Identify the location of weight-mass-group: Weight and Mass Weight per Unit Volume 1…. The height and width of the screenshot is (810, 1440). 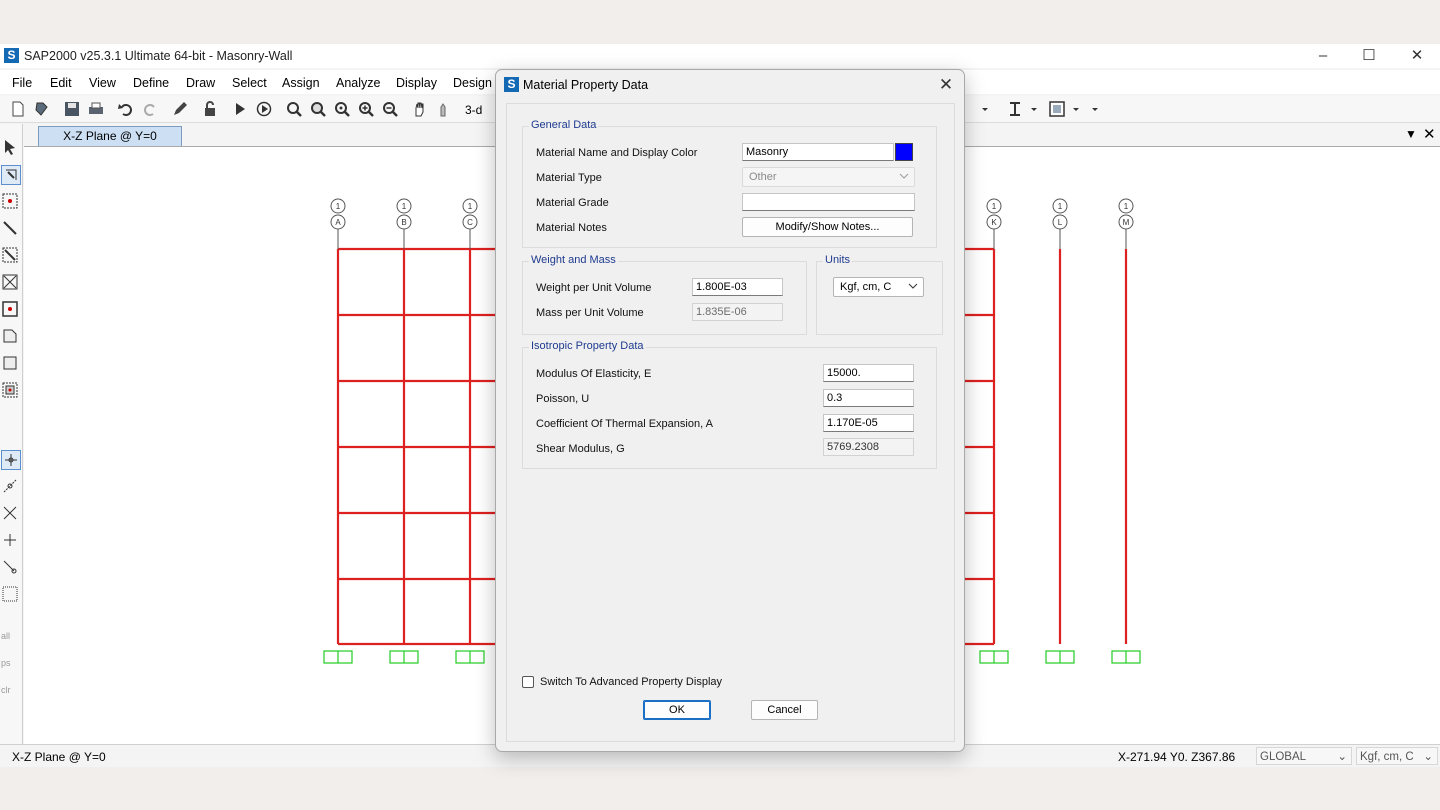
(664, 294).